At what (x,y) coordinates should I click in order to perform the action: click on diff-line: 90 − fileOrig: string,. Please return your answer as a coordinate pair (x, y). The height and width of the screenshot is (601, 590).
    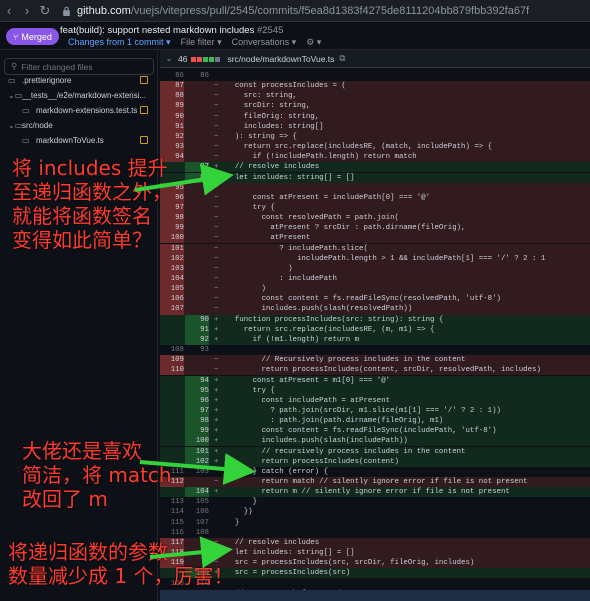
    Looking at the image, I should click on (375, 116).